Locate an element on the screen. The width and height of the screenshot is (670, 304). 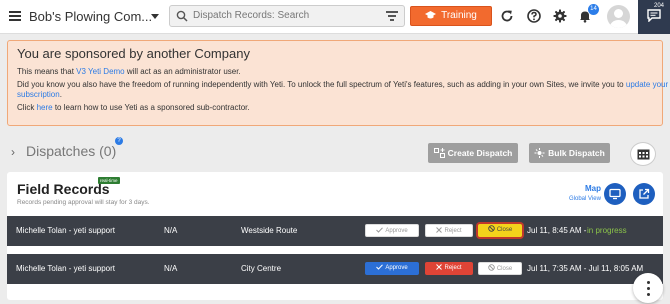
calendar-button is located at coordinates (643, 154).